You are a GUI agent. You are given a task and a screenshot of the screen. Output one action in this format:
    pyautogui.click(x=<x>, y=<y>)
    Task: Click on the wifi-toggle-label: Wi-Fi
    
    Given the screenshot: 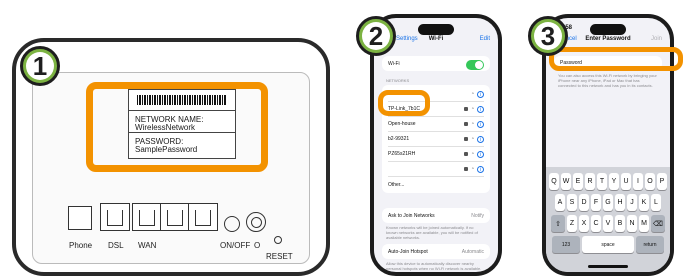 What is the action you would take?
    pyautogui.click(x=394, y=63)
    